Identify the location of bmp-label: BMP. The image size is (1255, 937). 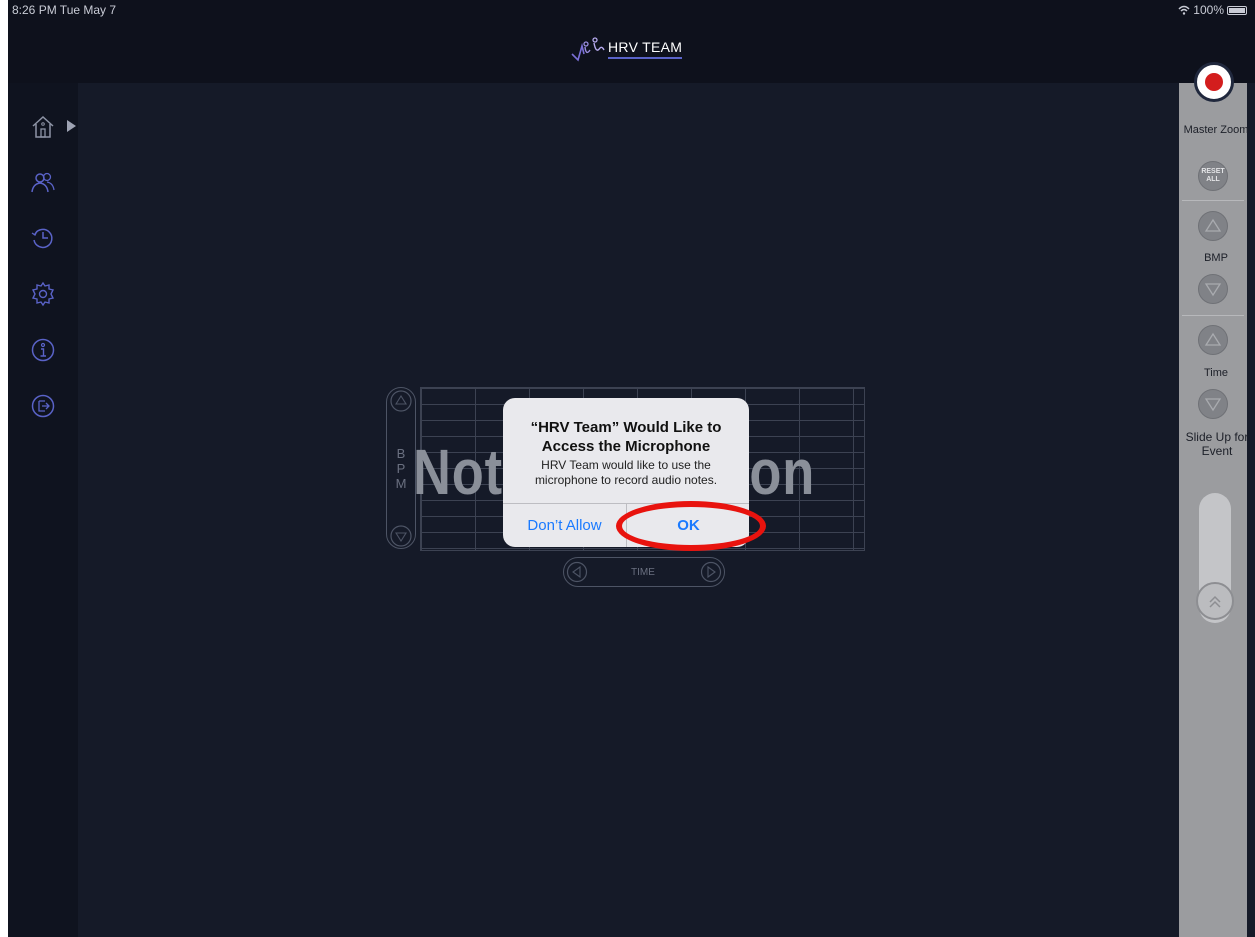
(1216, 258).